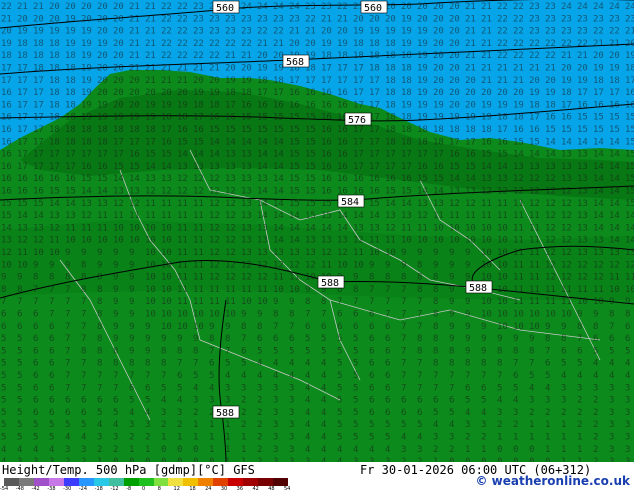 The width and height of the screenshot is (634, 492). I want to click on colorbar-tick: -8, so click(129, 489).